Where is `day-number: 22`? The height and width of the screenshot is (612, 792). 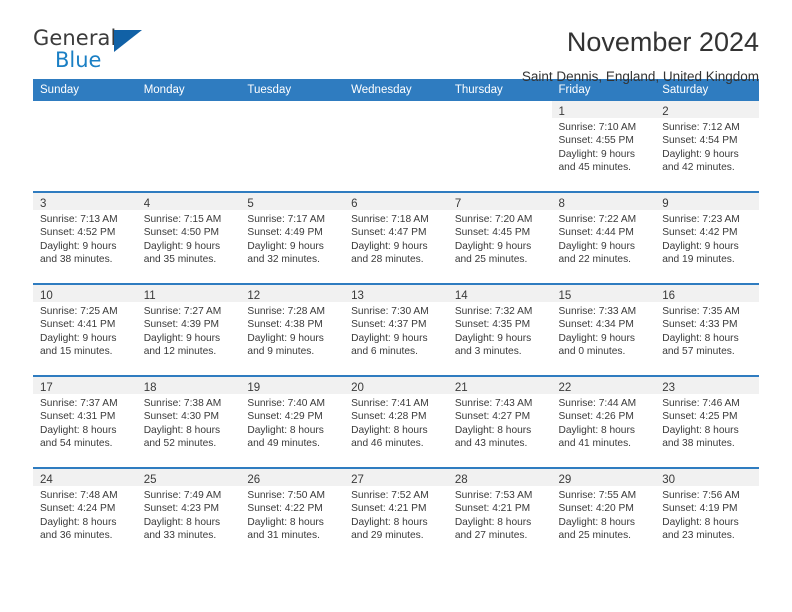
day-number: 22 is located at coordinates (565, 388).